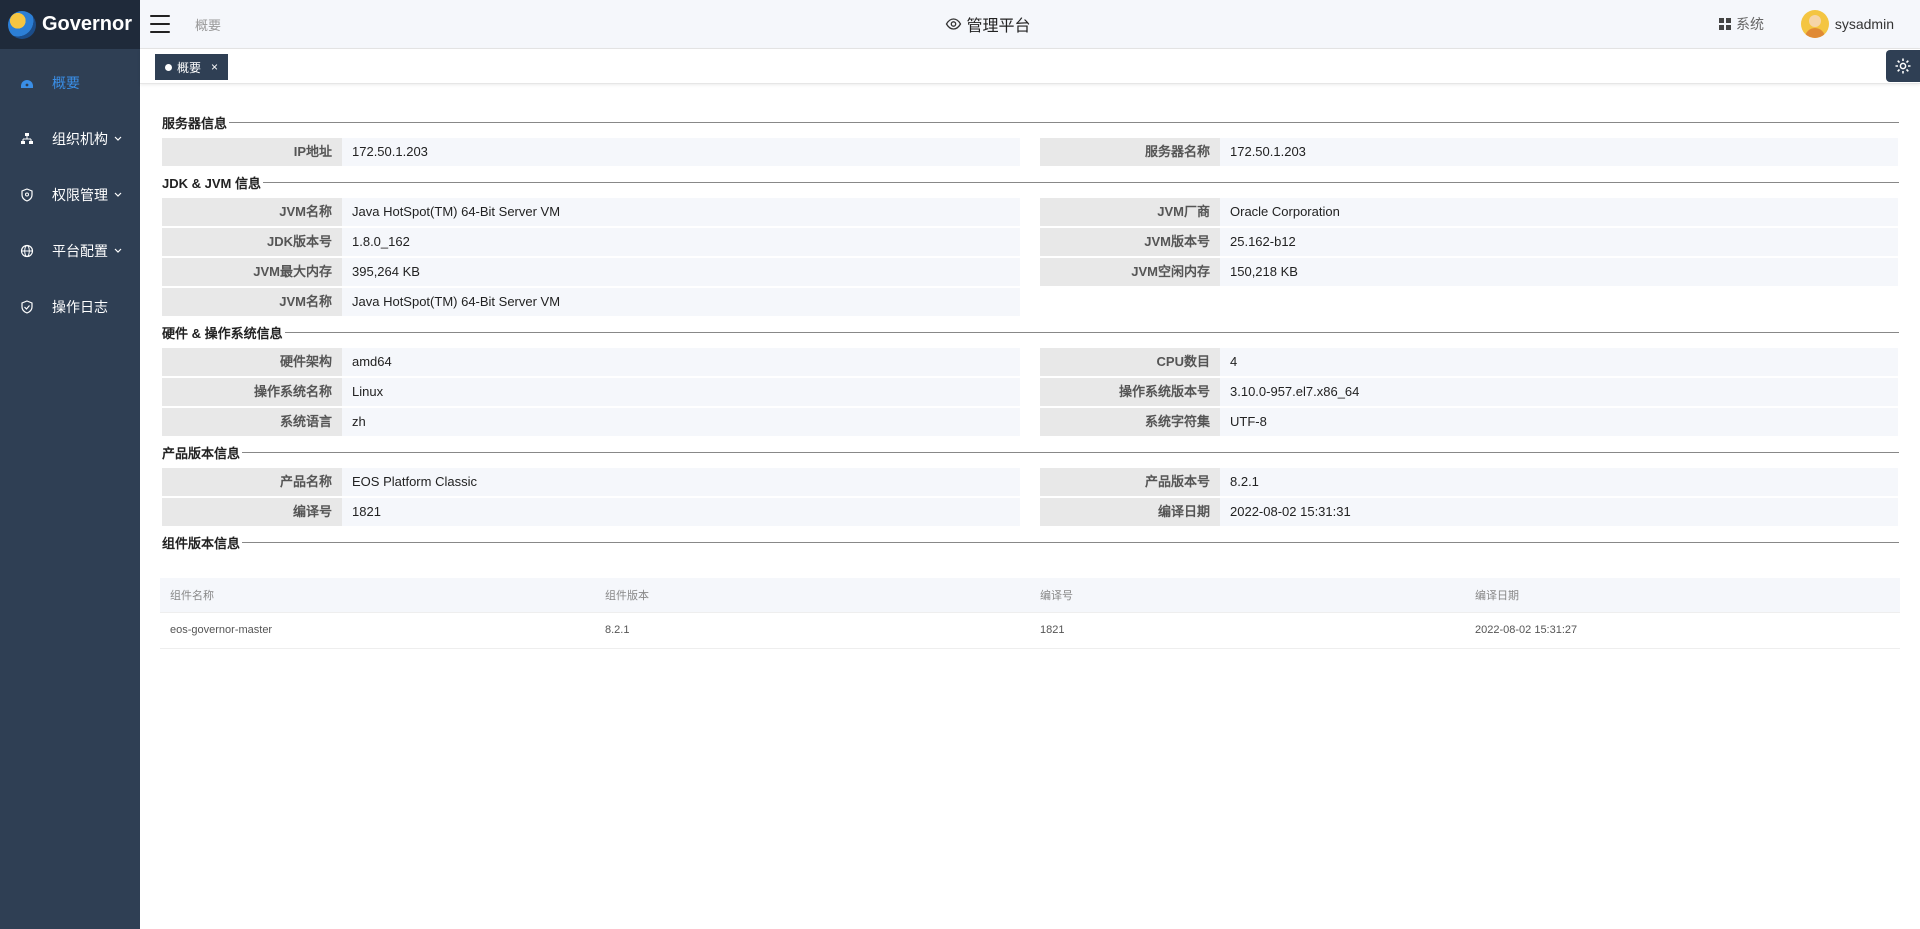 Image resolution: width=1920 pixels, height=929 pixels. I want to click on sidebar-item-label: 操作日志, so click(80, 307).